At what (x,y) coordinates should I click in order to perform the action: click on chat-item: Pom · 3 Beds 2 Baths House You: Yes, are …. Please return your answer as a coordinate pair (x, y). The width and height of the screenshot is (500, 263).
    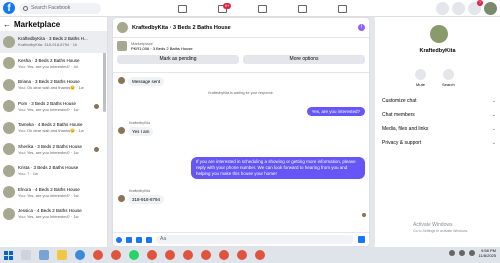
    Looking at the image, I should click on (53, 107).